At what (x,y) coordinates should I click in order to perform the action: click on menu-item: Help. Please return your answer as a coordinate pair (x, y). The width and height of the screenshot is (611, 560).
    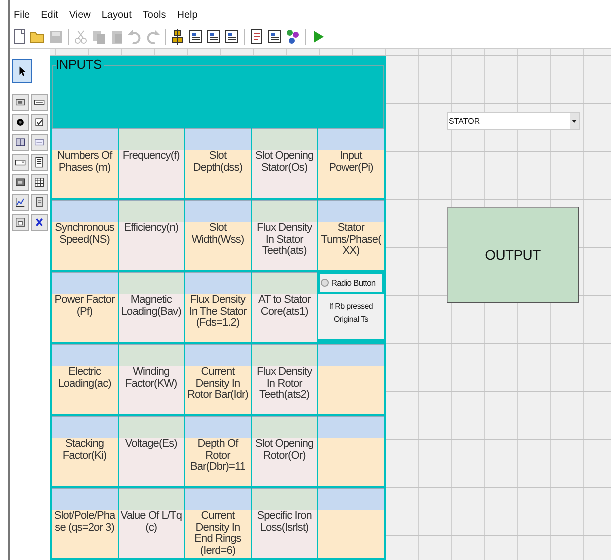
    Looking at the image, I should click on (187, 18).